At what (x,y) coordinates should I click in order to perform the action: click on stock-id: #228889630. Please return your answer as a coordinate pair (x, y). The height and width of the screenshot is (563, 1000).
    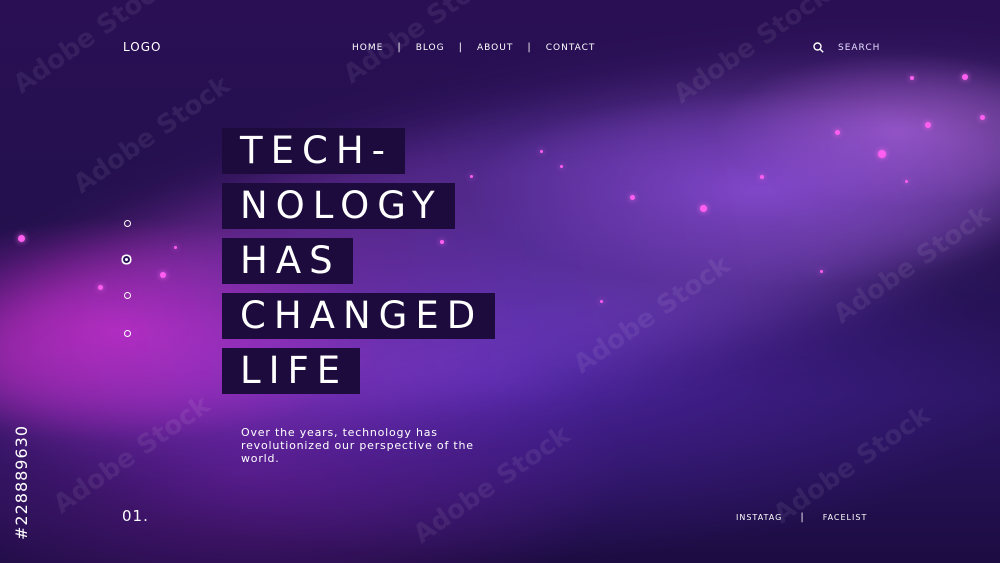
    Looking at the image, I should click on (21, 482).